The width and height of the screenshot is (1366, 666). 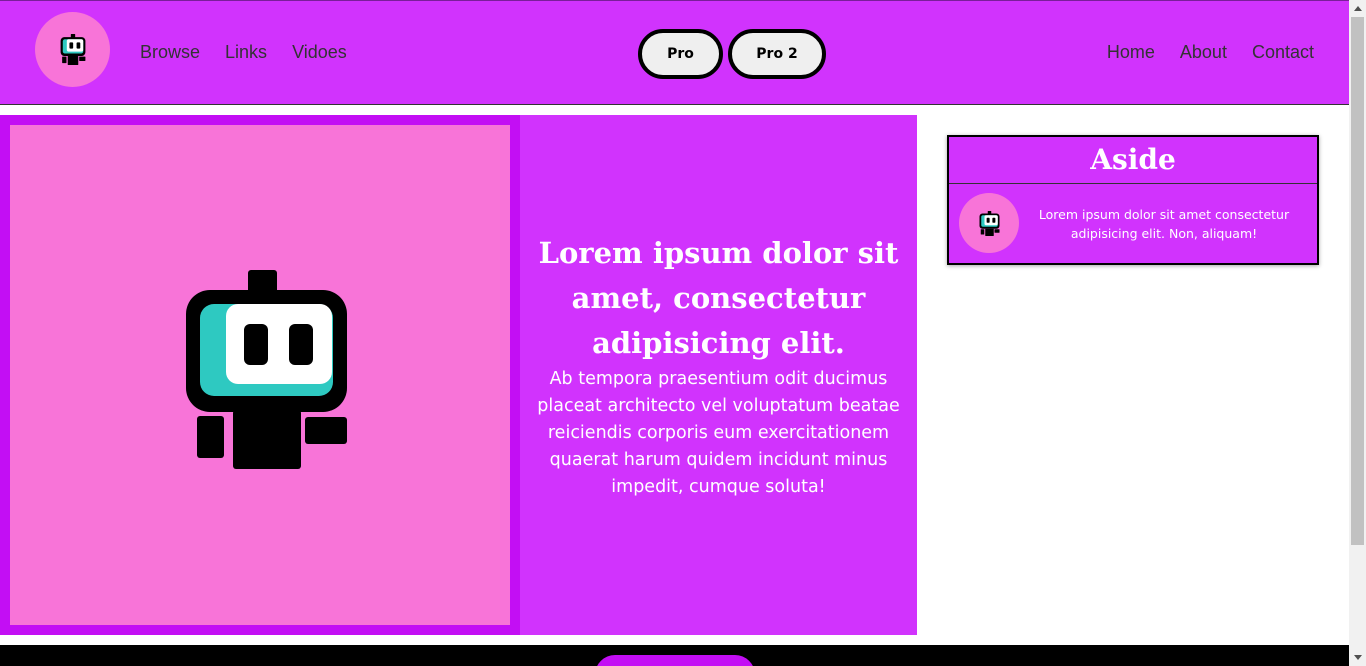 What do you see at coordinates (680, 54) in the screenshot?
I see `pro-button: Pro` at bounding box center [680, 54].